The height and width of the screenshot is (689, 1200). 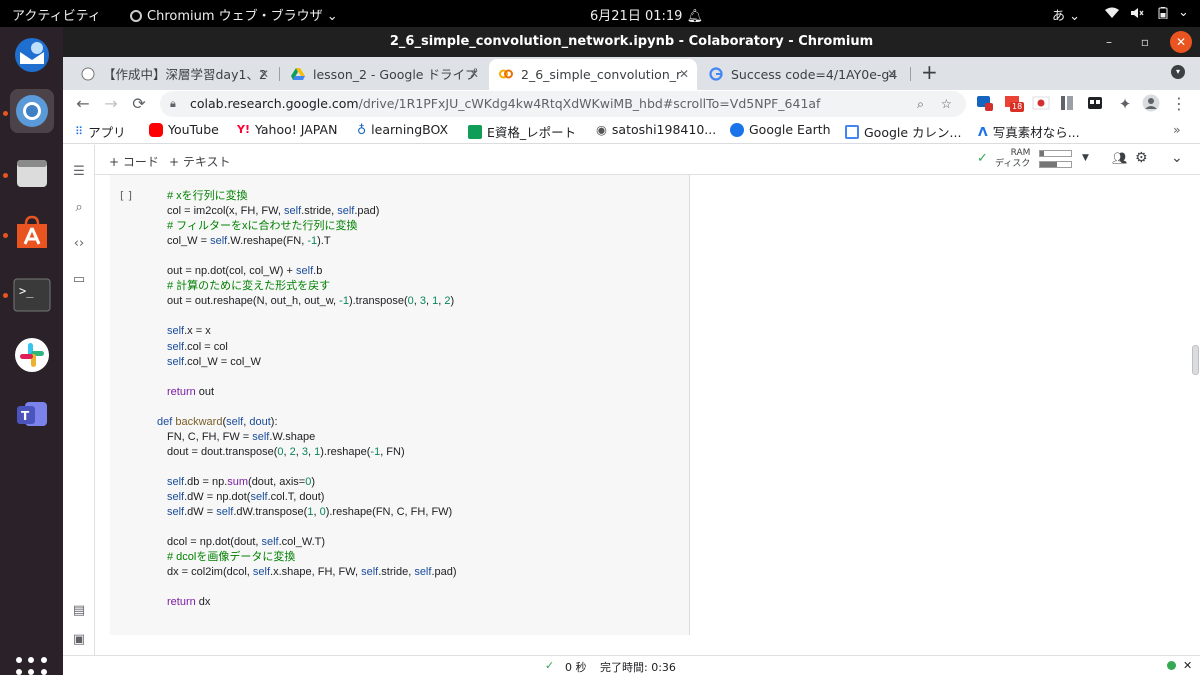 What do you see at coordinates (1181, 42) in the screenshot?
I see `close-window-button: ✕` at bounding box center [1181, 42].